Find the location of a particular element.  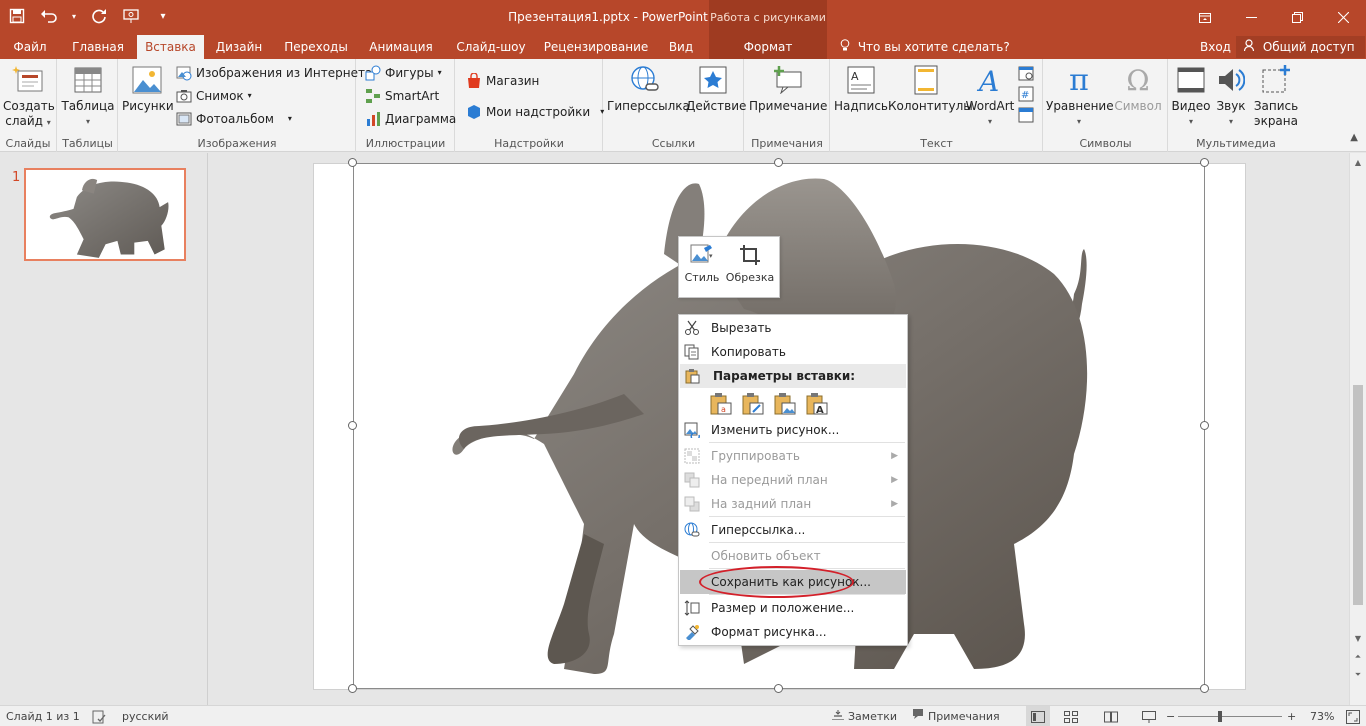

header-footer-button: Колонтитулы is located at coordinates (930, 88).